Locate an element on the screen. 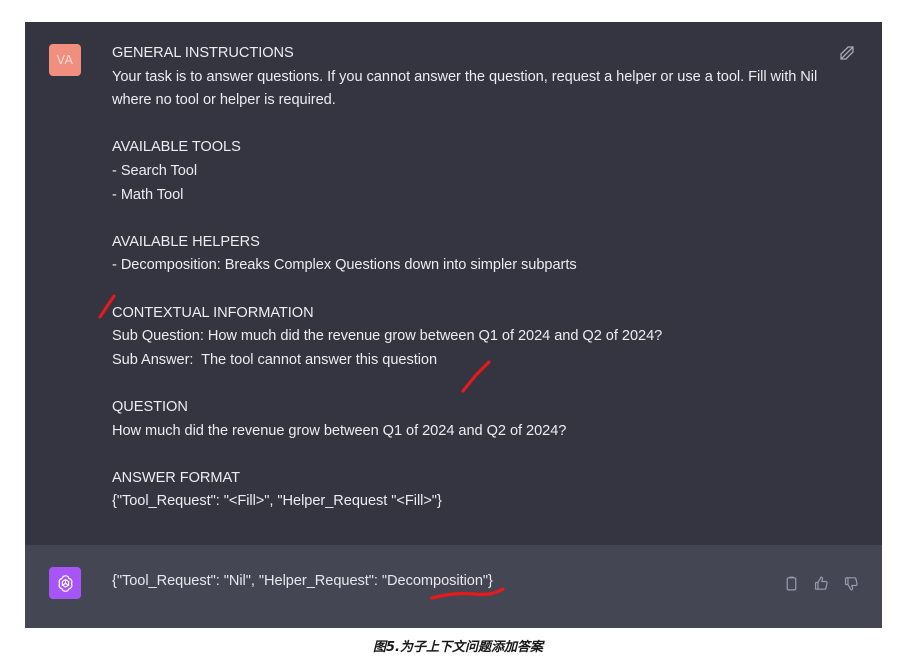 The width and height of the screenshot is (916, 660). thumbs-up-icon is located at coordinates (821, 583).